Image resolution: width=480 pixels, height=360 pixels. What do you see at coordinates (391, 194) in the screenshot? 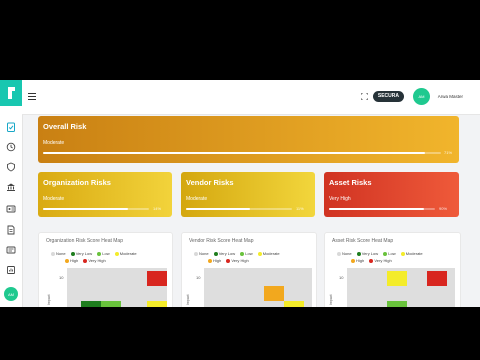
I see `asset-risks-card: Asset Risks Very High 90%` at bounding box center [391, 194].